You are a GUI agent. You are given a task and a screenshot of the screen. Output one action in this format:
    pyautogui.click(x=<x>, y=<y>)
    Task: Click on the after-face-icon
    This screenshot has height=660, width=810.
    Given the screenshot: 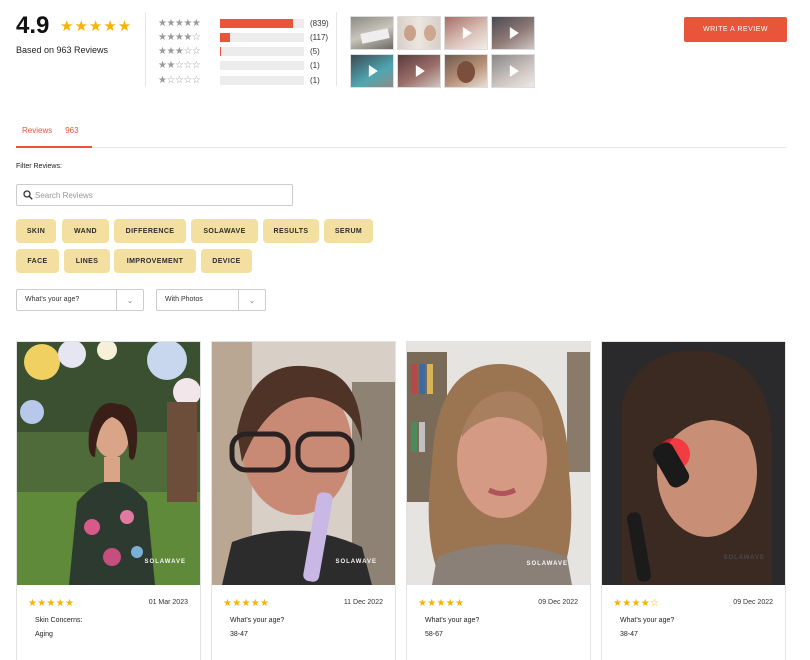 What is the action you would take?
    pyautogui.click(x=430, y=33)
    